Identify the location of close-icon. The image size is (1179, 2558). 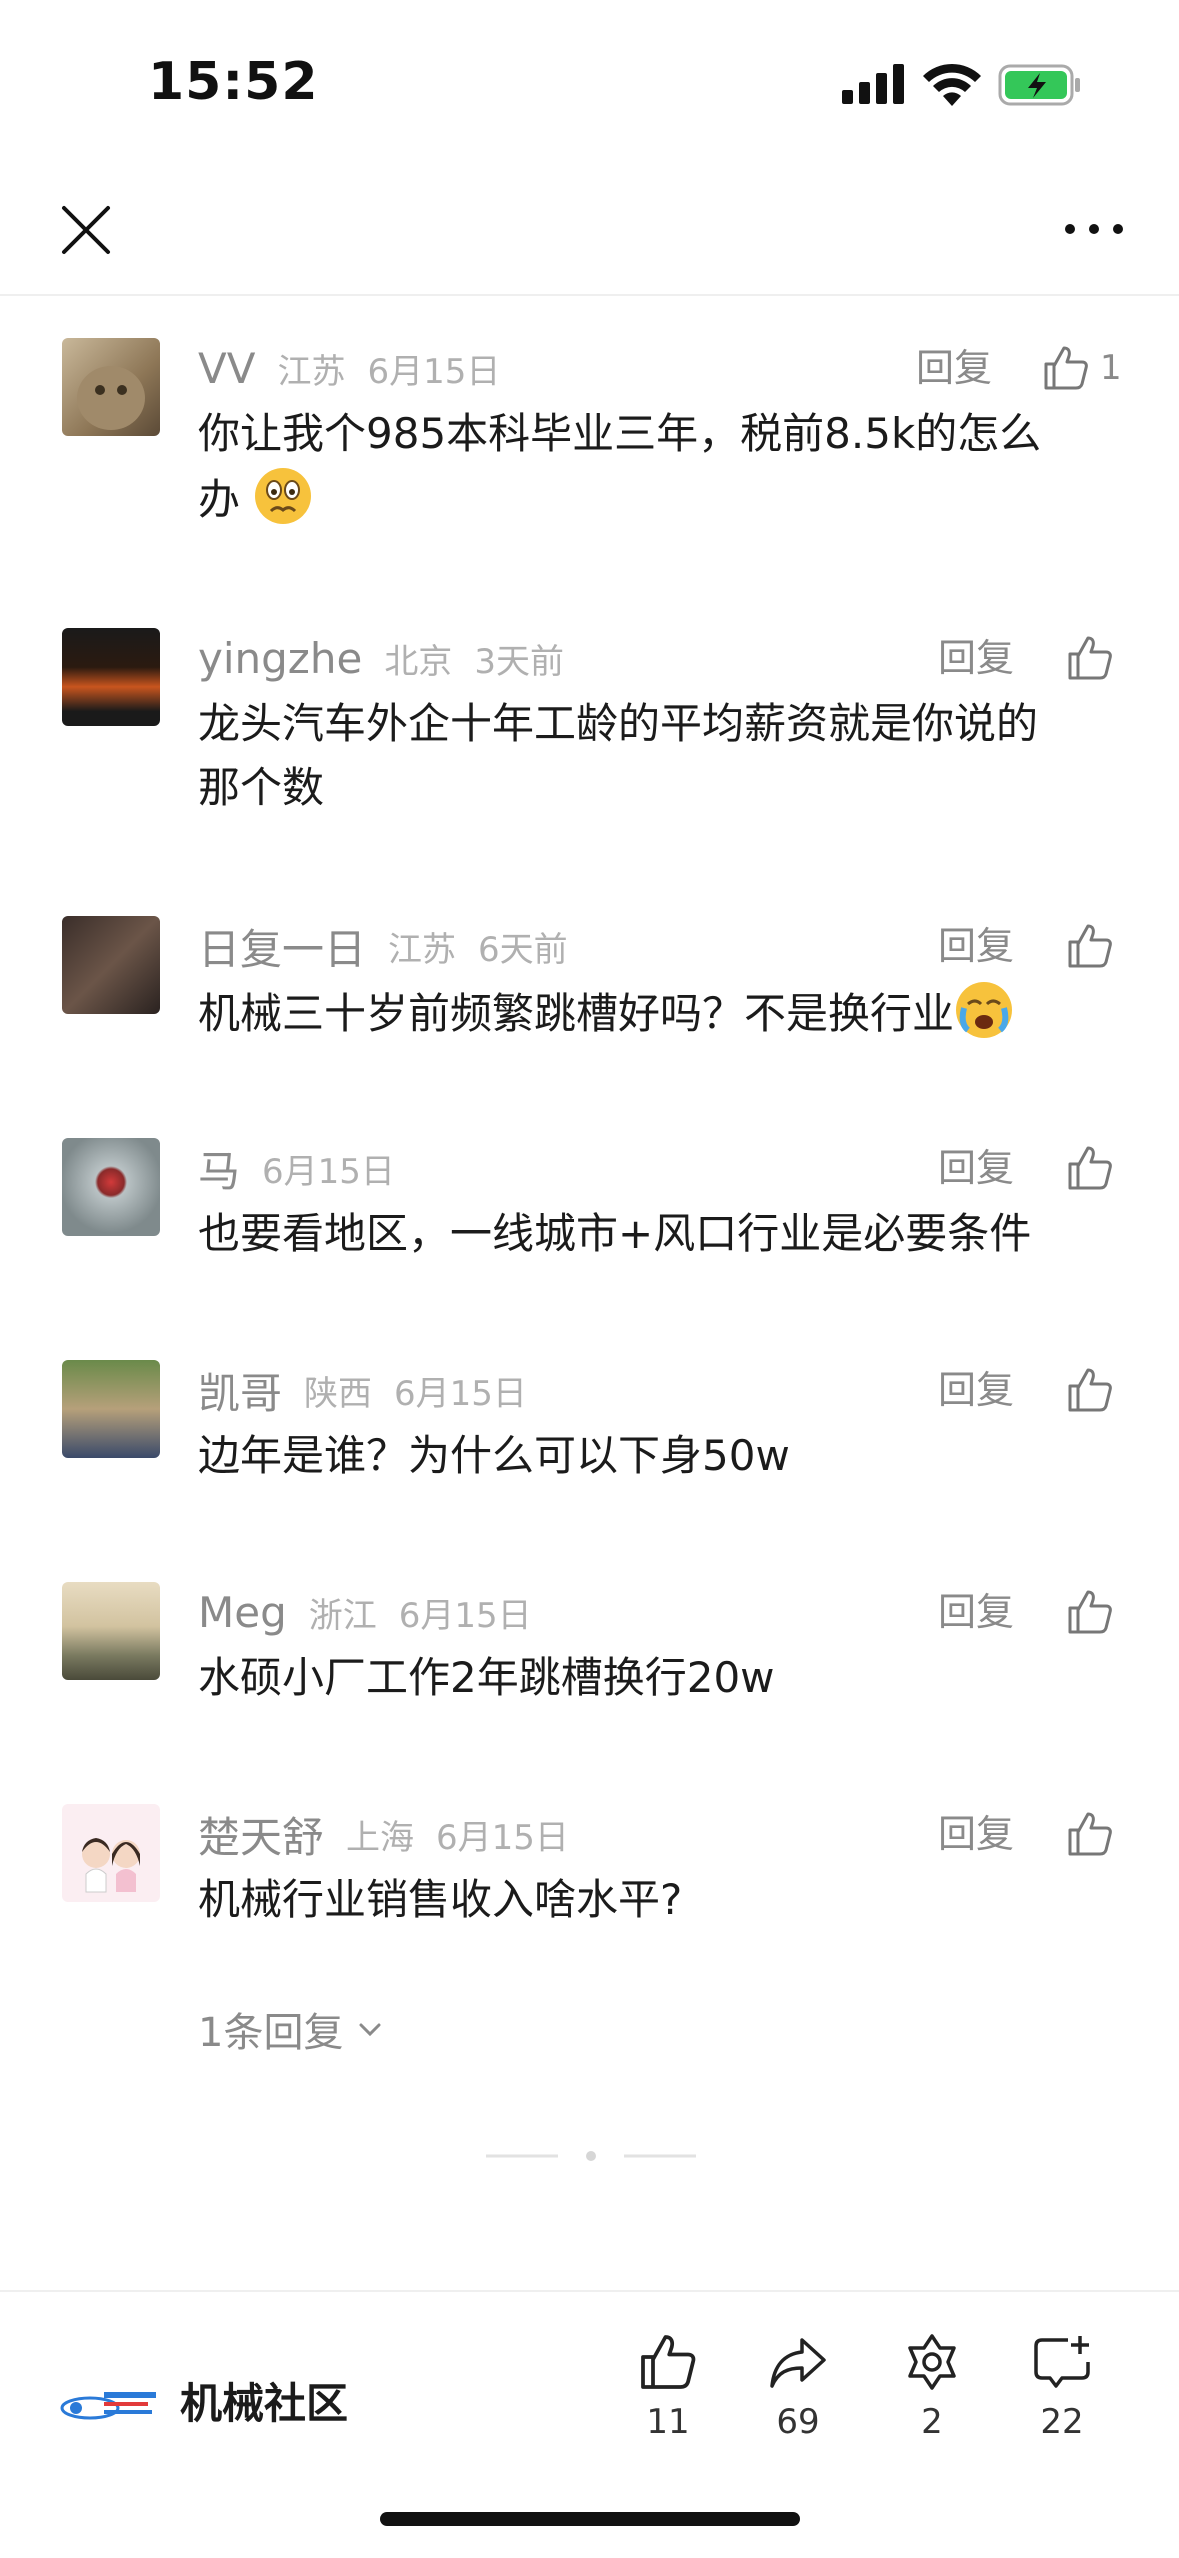
(86, 230).